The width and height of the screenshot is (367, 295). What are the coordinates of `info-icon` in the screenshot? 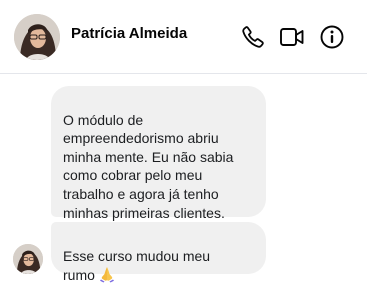 It's located at (332, 37).